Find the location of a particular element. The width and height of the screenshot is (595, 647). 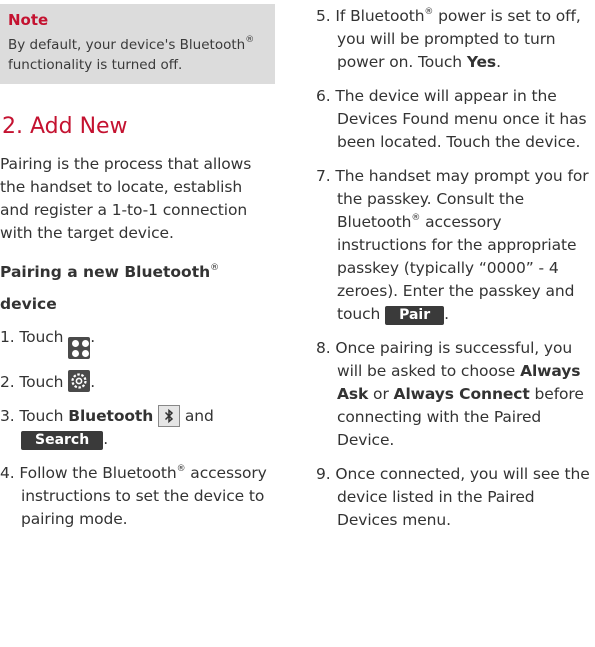

step-2: 2. Touch . is located at coordinates (137, 382).